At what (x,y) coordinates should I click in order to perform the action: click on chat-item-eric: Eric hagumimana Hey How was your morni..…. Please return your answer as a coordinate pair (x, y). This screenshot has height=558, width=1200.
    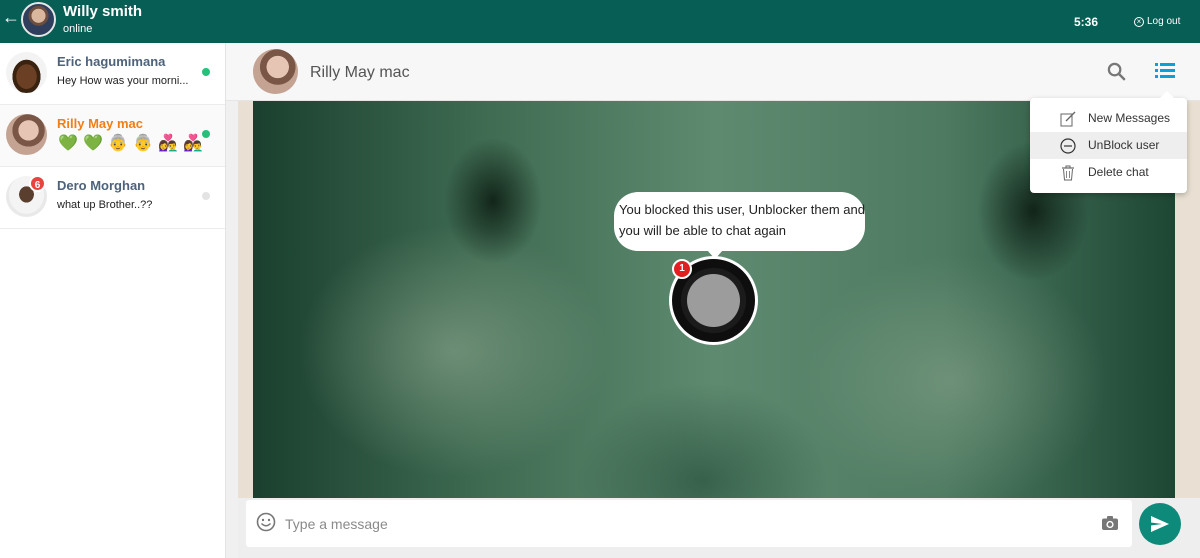
    Looking at the image, I should click on (112, 74).